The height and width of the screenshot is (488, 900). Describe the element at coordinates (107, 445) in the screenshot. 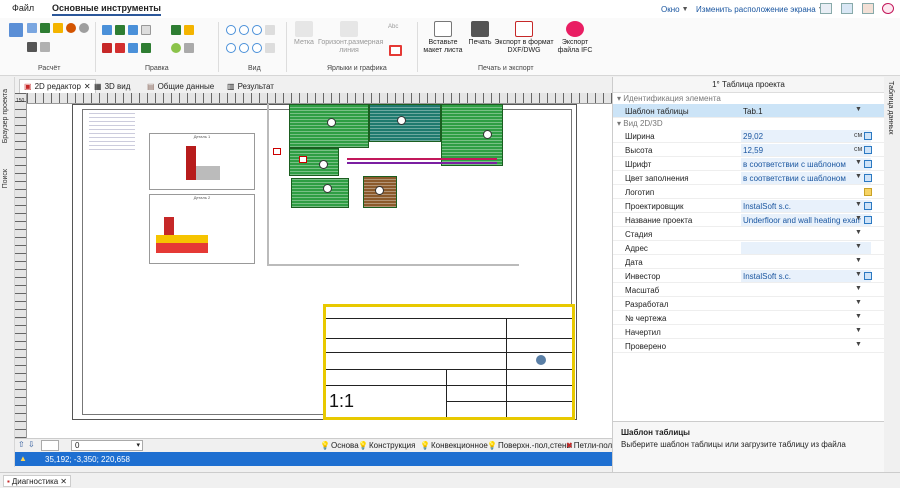

I see `level-select: 0 ▾` at that location.